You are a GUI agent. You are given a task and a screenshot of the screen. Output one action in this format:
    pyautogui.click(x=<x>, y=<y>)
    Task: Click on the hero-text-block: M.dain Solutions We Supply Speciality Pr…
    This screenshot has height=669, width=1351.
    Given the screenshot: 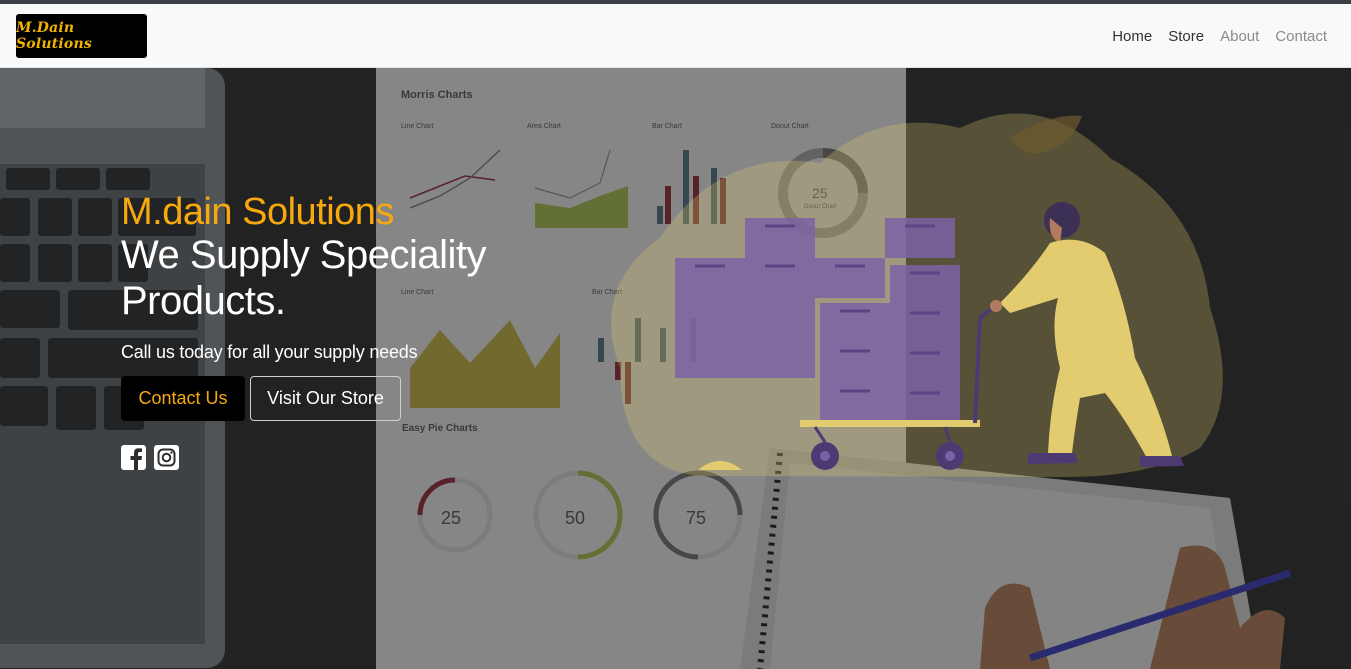 What is the action you would take?
    pyautogui.click(x=351, y=331)
    